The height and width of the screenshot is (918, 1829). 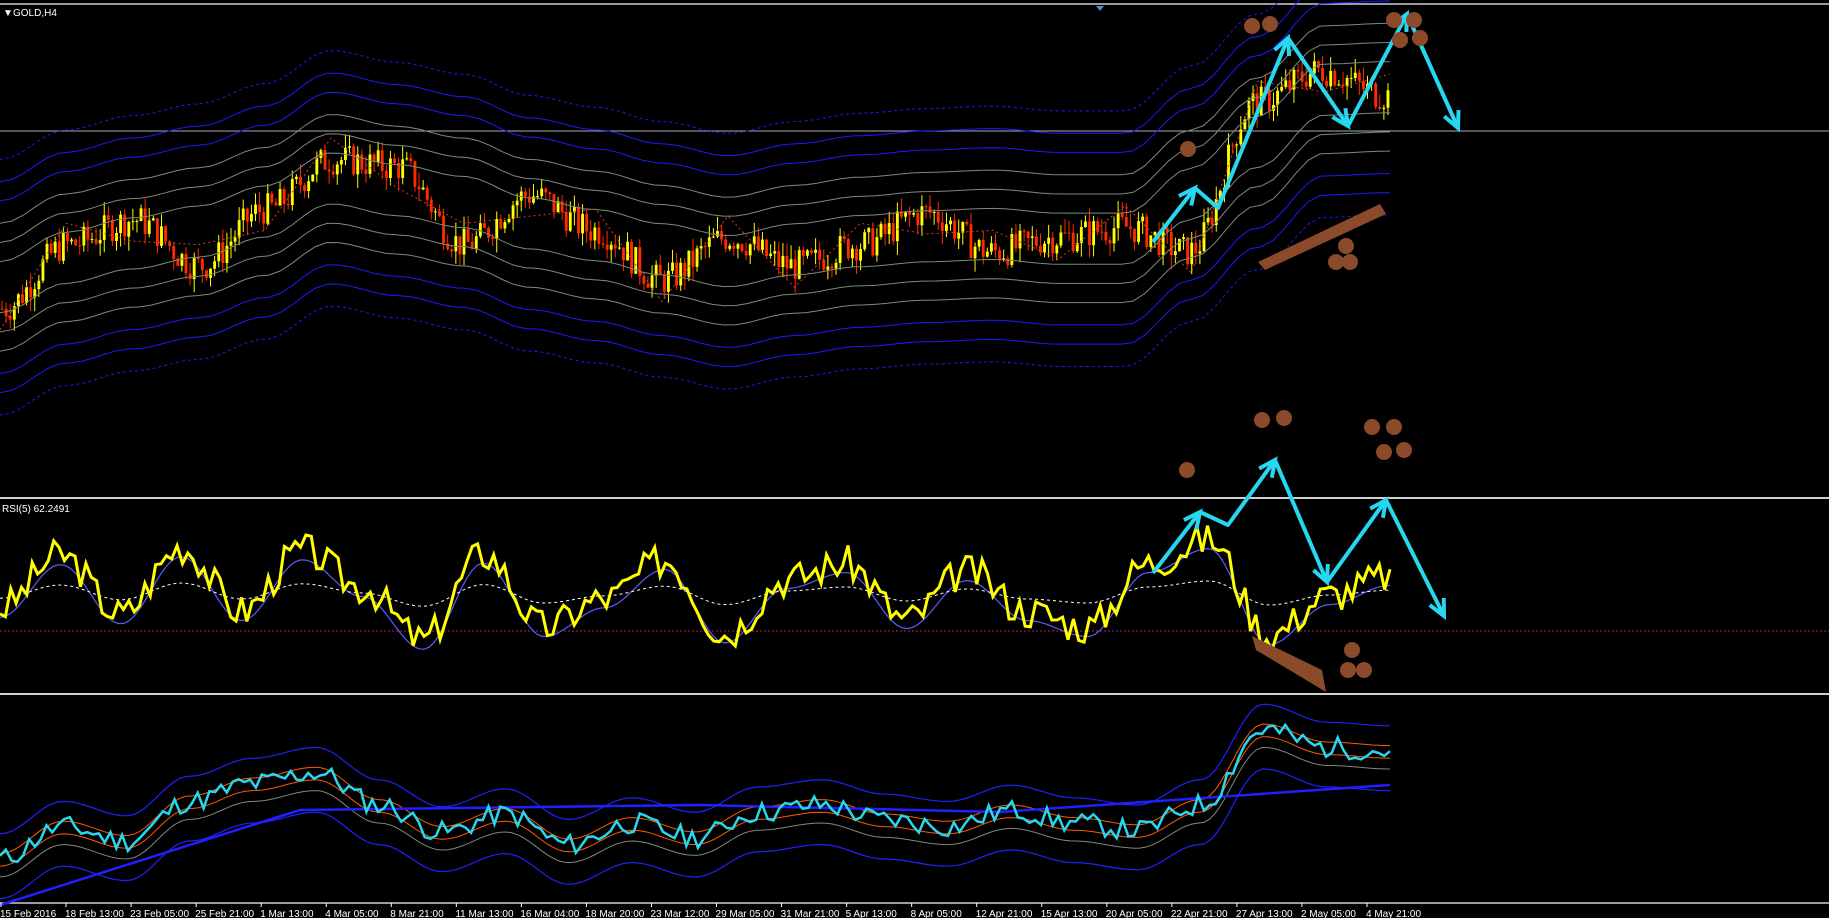 What do you see at coordinates (35, 13) in the screenshot?
I see `symbol-title: GOLD,H4` at bounding box center [35, 13].